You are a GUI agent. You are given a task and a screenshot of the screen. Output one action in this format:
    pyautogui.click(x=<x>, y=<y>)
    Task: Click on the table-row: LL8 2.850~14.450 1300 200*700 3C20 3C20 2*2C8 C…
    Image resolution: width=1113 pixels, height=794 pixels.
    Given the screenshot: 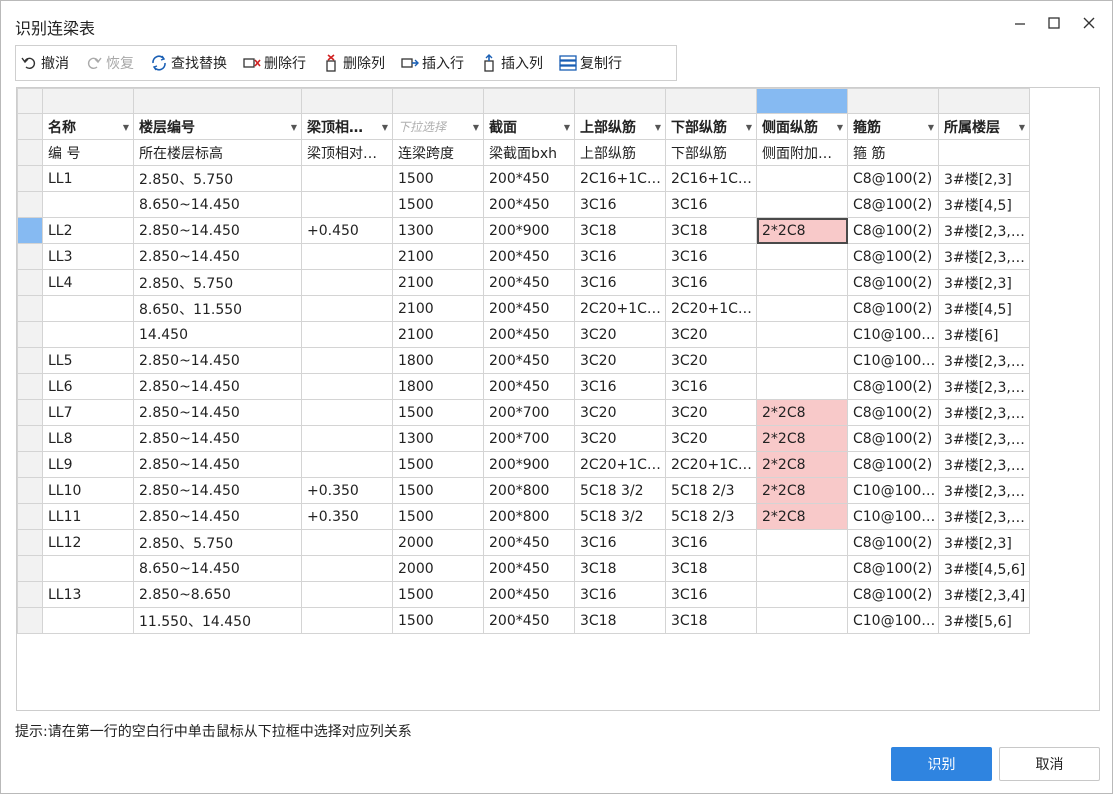 What is the action you would take?
    pyautogui.click(x=523, y=438)
    